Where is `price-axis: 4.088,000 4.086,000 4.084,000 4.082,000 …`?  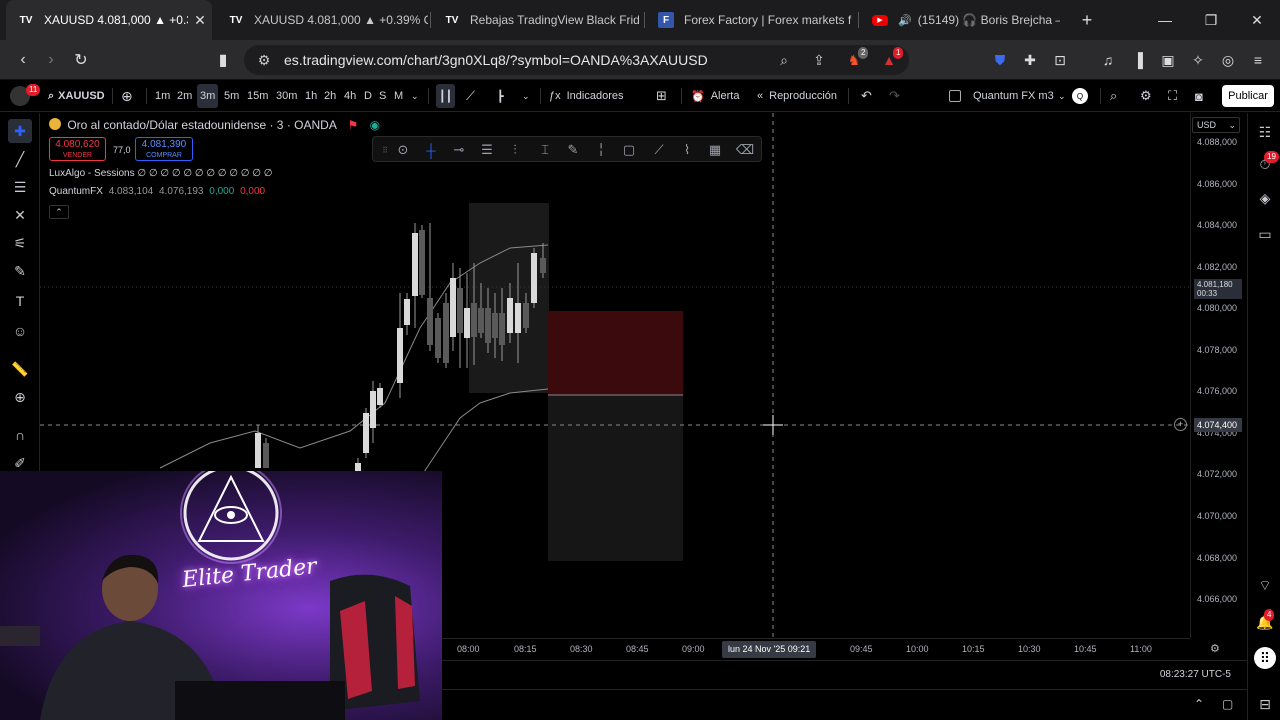
price-axis: 4.088,000 4.086,000 4.084,000 4.082,000 … is located at coordinates (1218, 375).